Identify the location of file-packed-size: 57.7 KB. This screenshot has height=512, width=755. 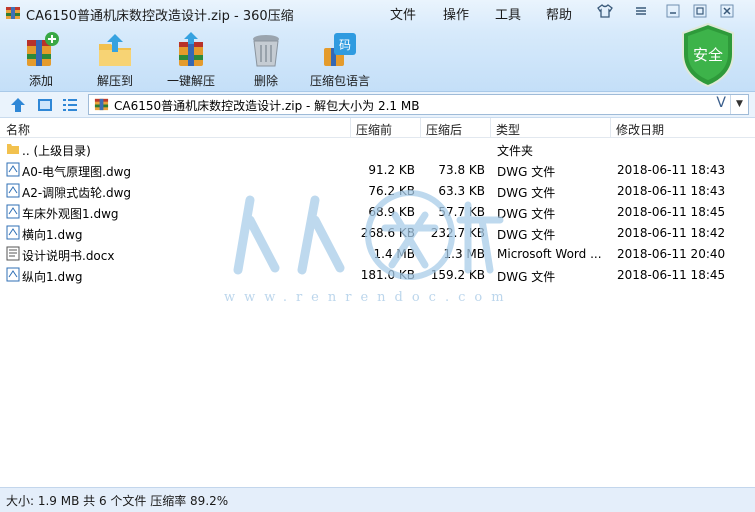
(461, 212).